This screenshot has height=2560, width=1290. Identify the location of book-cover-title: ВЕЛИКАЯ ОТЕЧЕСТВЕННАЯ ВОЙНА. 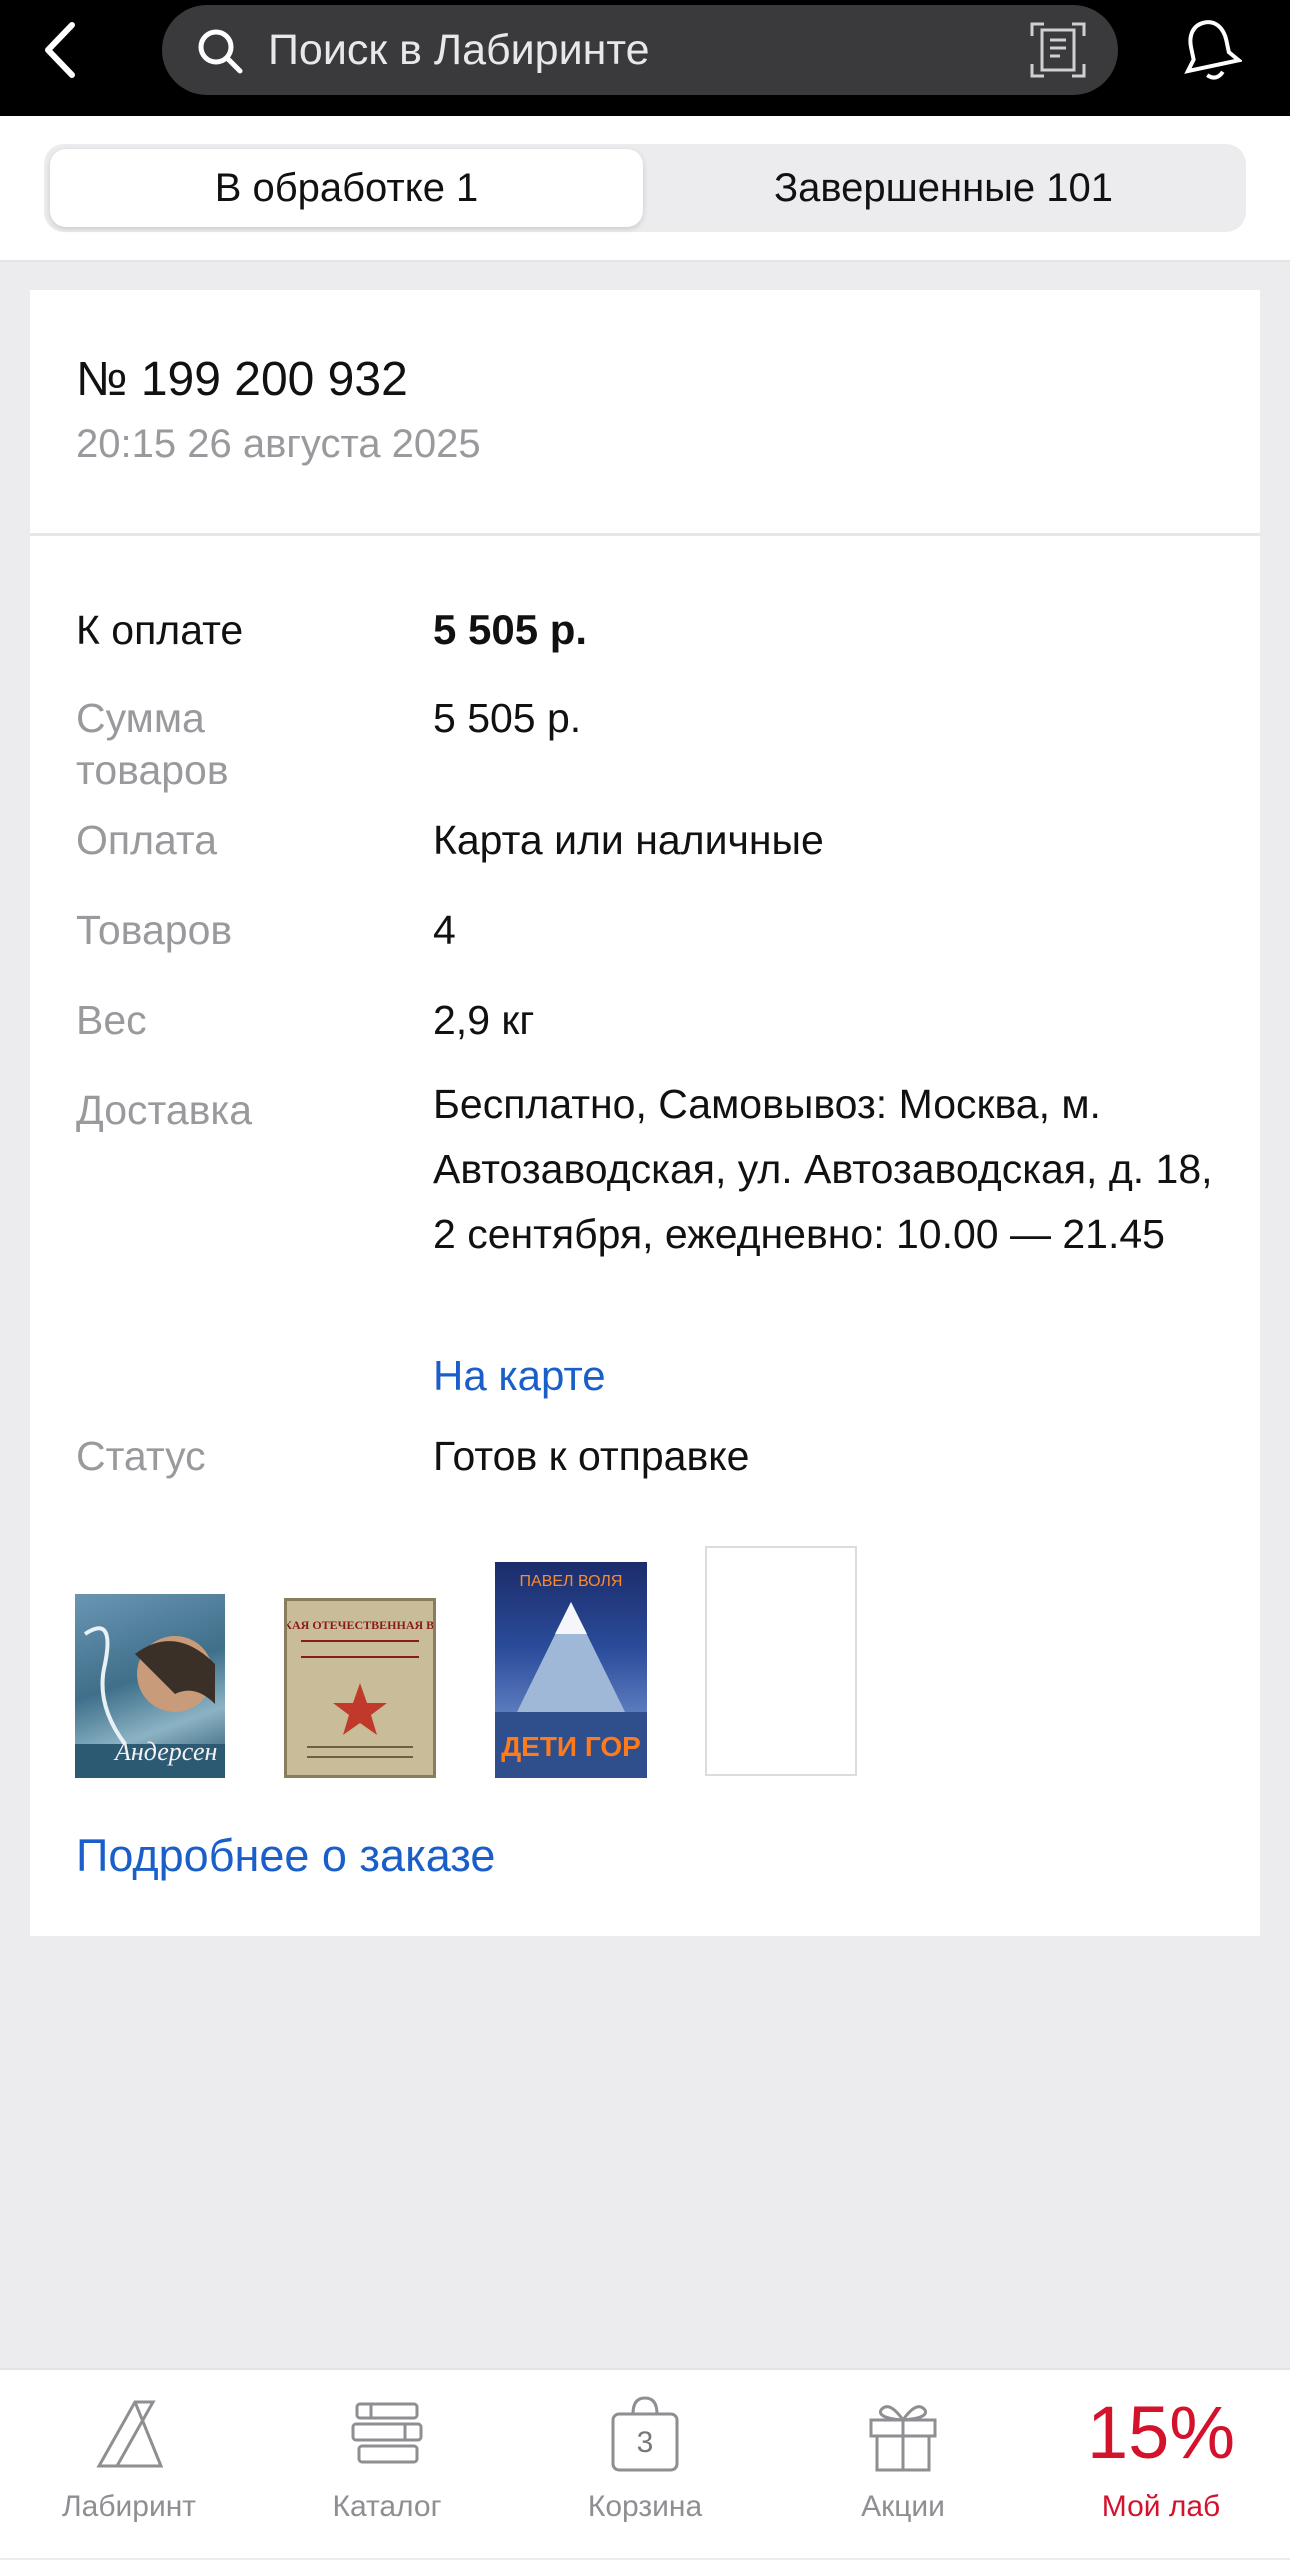
(360, 1625).